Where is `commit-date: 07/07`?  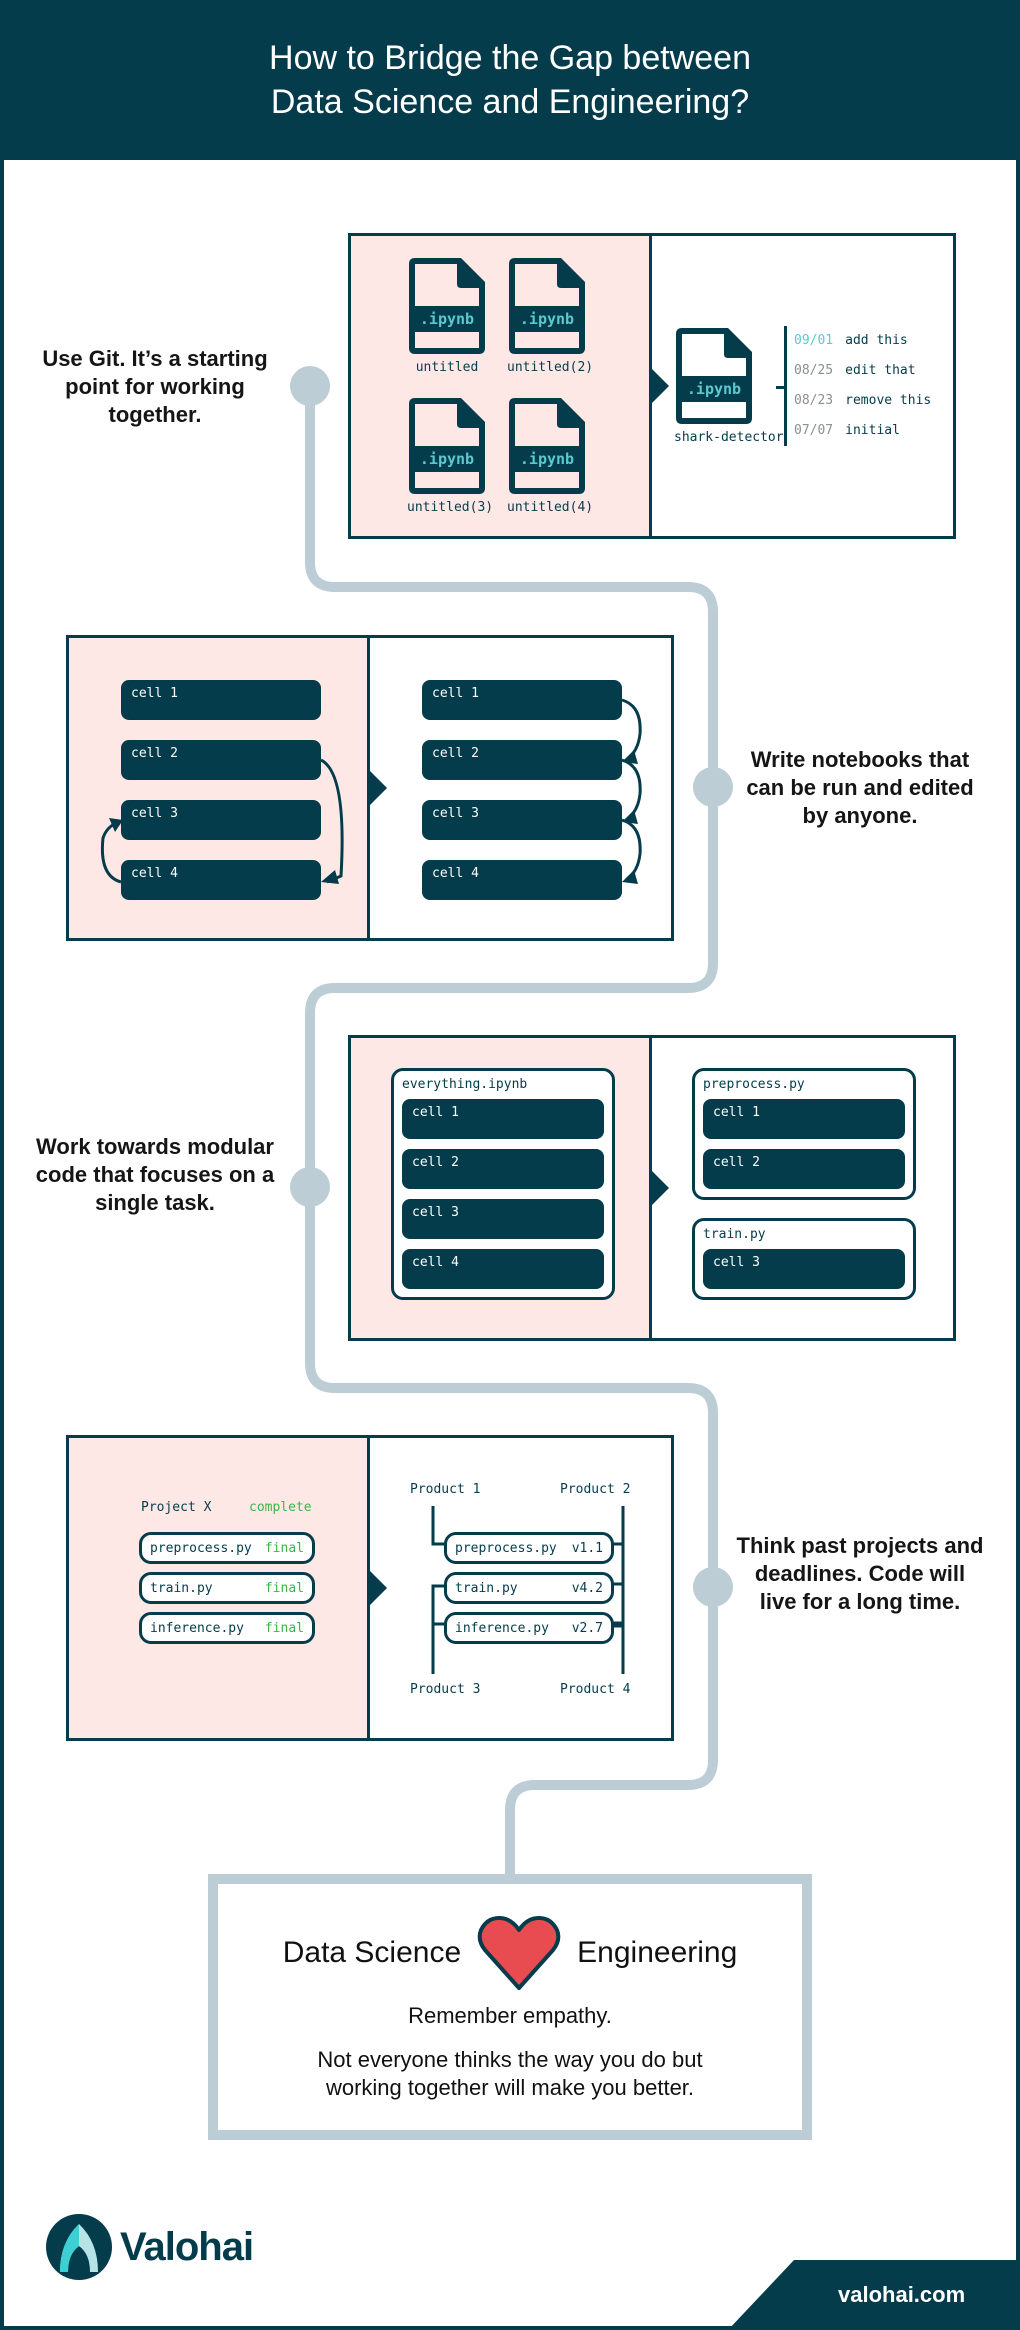
commit-date: 07/07 is located at coordinates (814, 430).